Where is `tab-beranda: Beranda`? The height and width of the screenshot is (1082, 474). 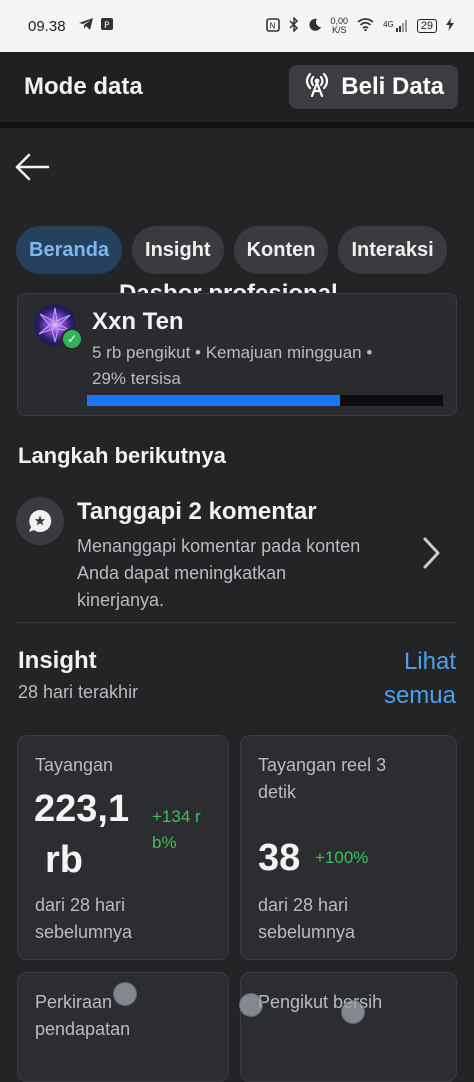 tab-beranda: Beranda is located at coordinates (69, 250).